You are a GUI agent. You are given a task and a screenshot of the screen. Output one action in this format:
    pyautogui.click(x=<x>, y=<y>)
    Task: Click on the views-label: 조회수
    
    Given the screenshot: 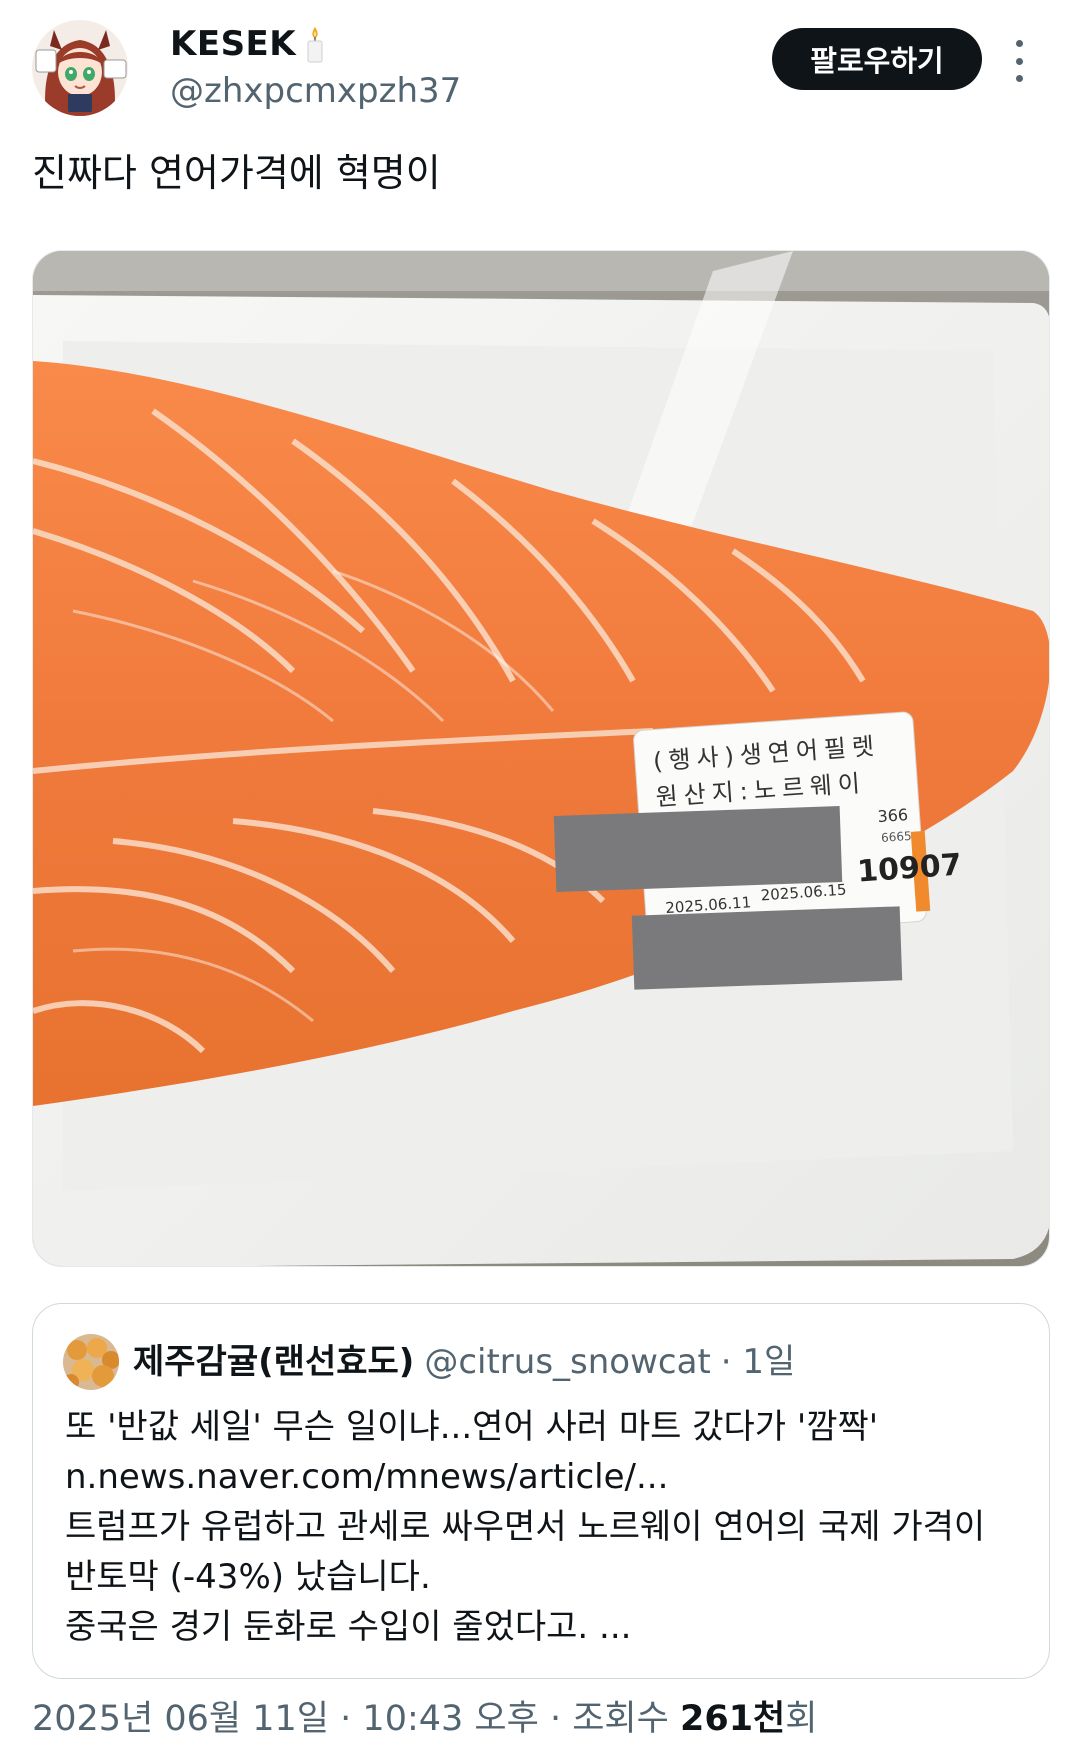 What is the action you would take?
    pyautogui.click(x=620, y=1719)
    